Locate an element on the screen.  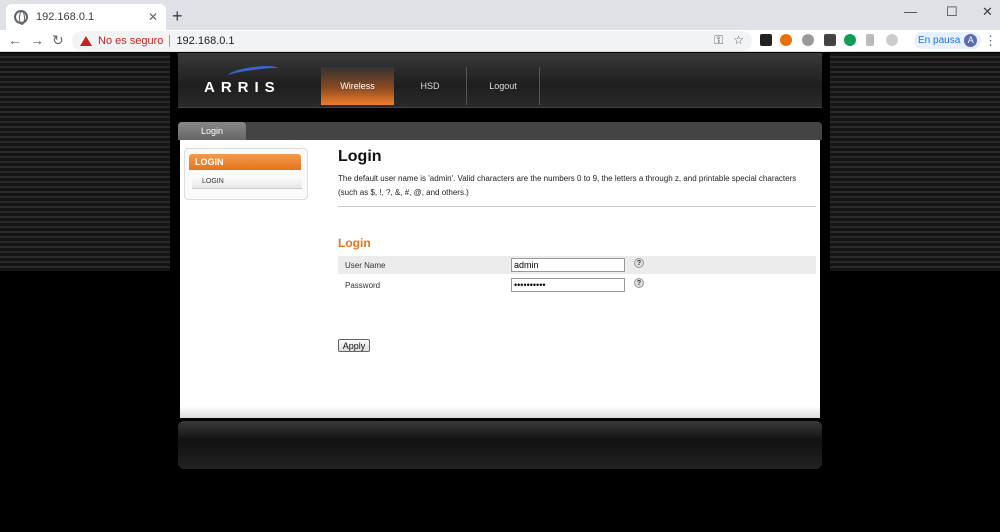
divider is located at coordinates (577, 206).